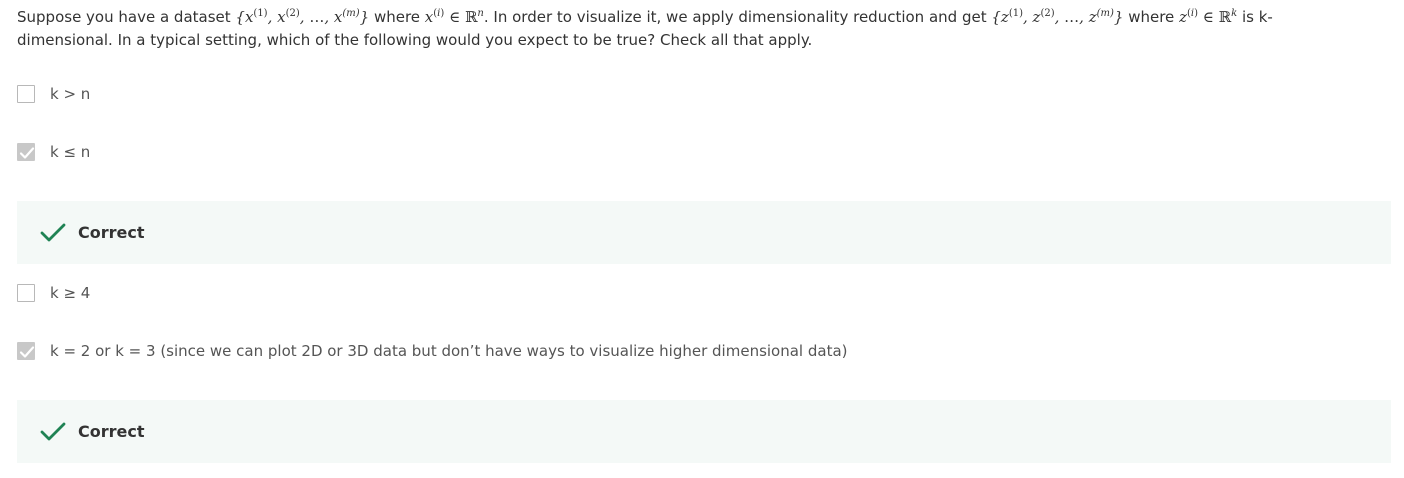 The width and height of the screenshot is (1404, 478). What do you see at coordinates (454, 17) in the screenshot?
I see `x-in-rn-formula: x(i) ∈ ℝn` at bounding box center [454, 17].